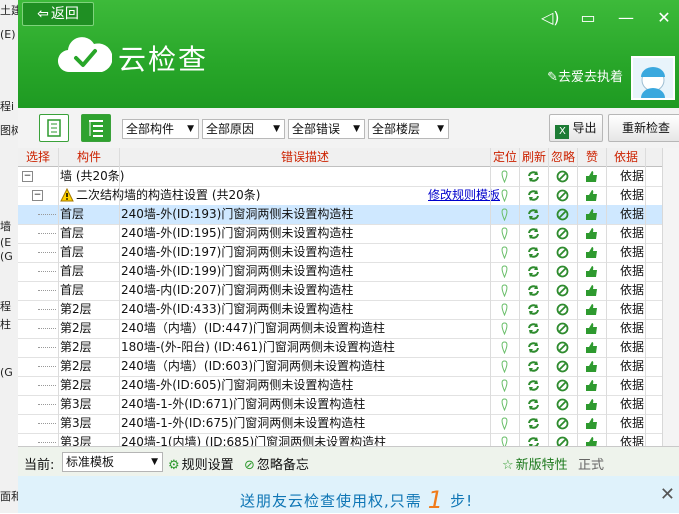 Image resolution: width=679 pixels, height=514 pixels. What do you see at coordinates (592, 157) in the screenshot?
I see `col-header-like: 赞` at bounding box center [592, 157].